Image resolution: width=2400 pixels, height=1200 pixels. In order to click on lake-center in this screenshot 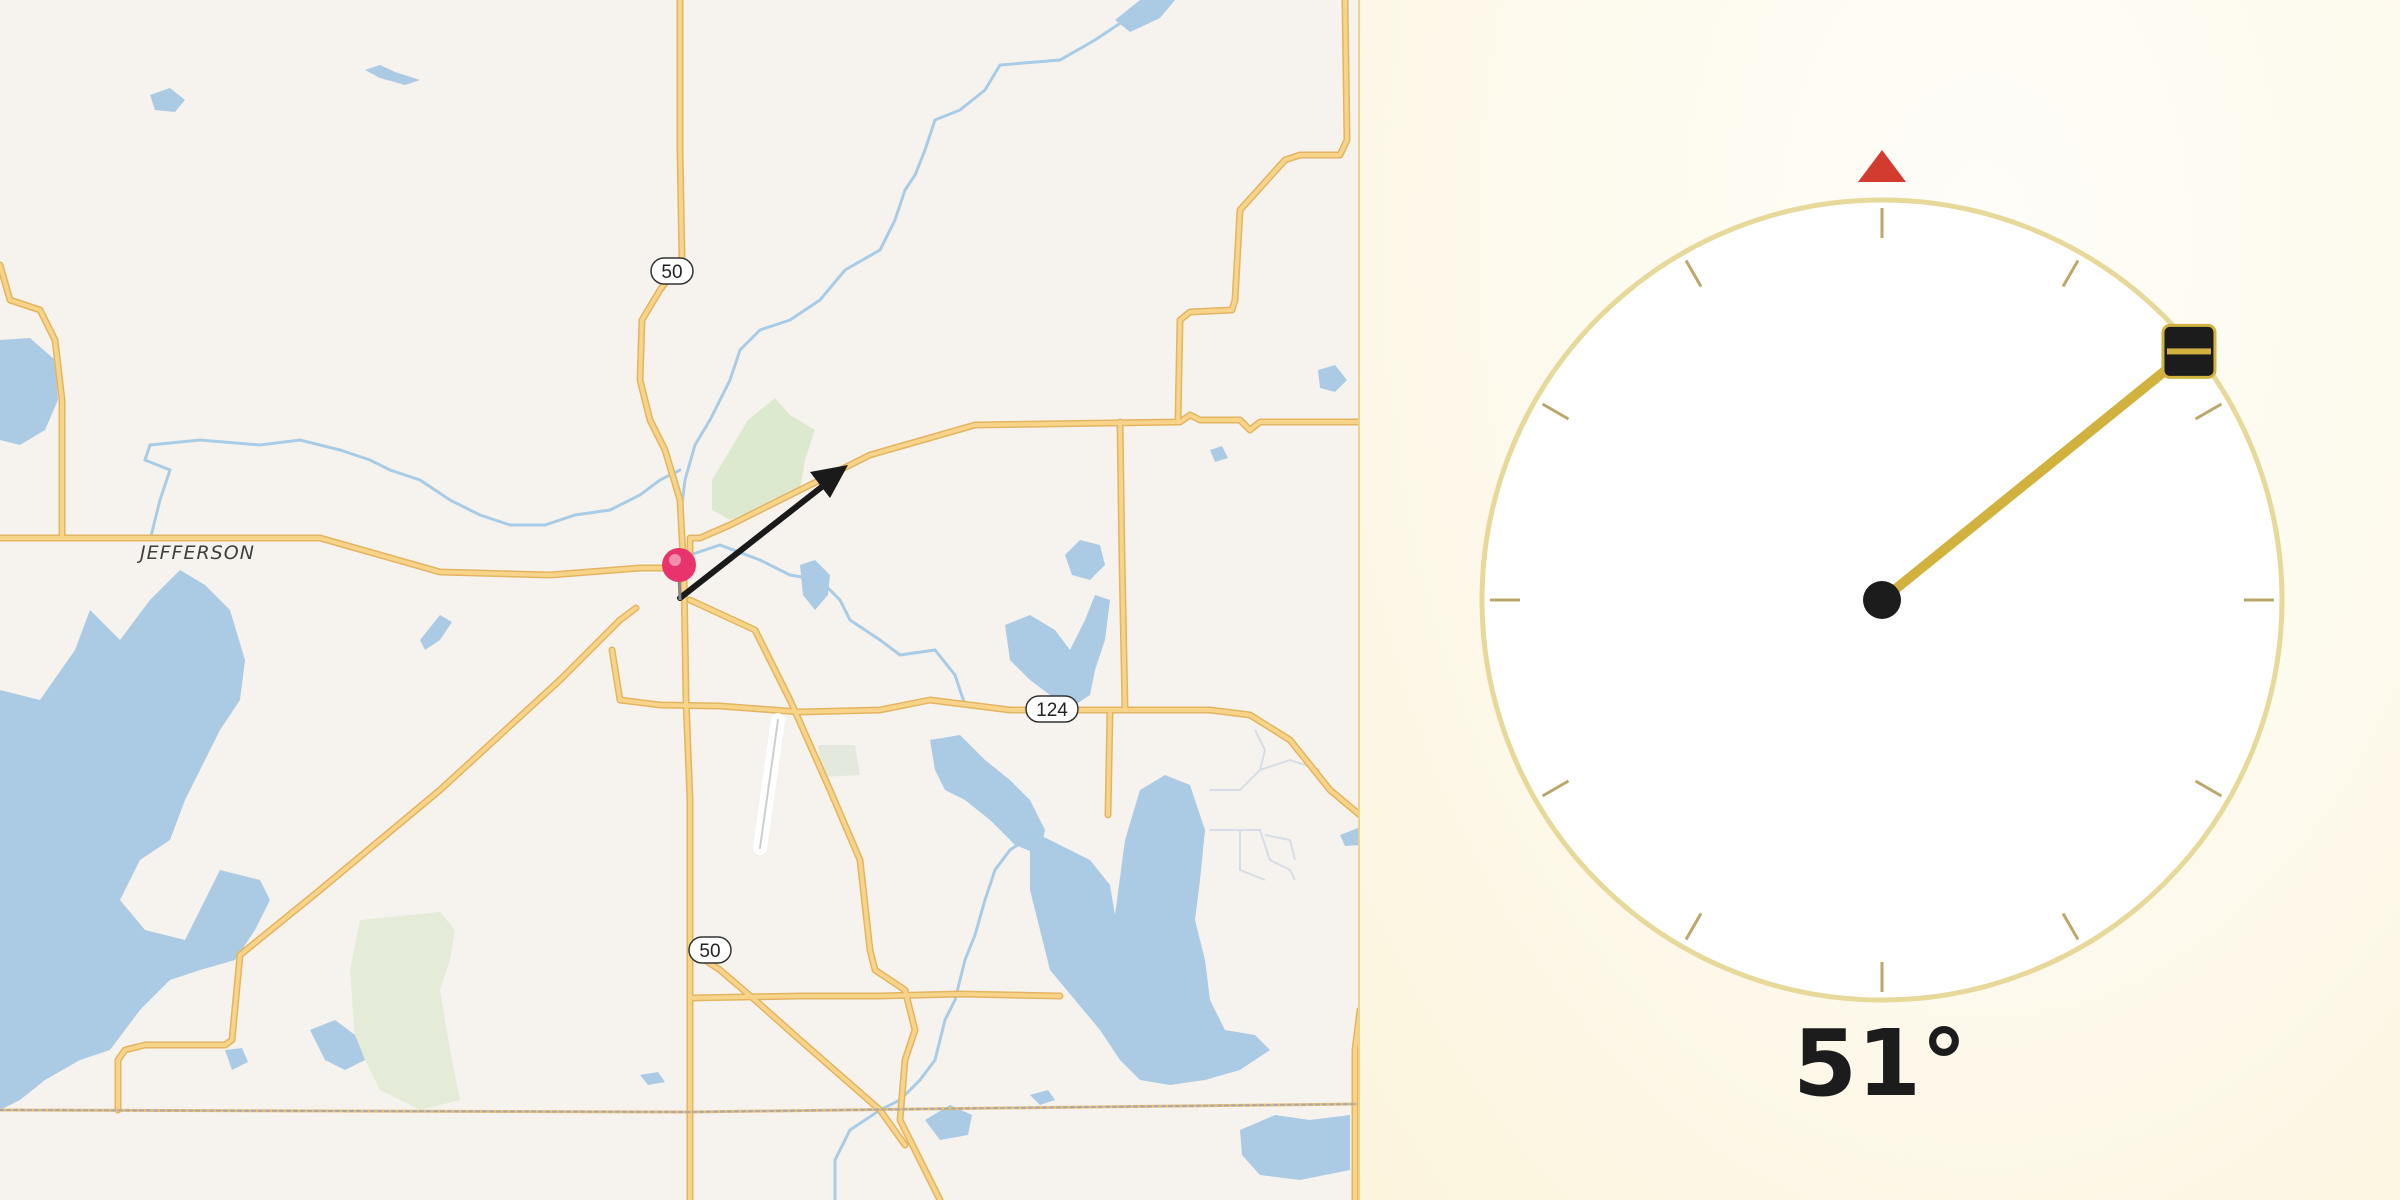, I will do `click(1057, 650)`.